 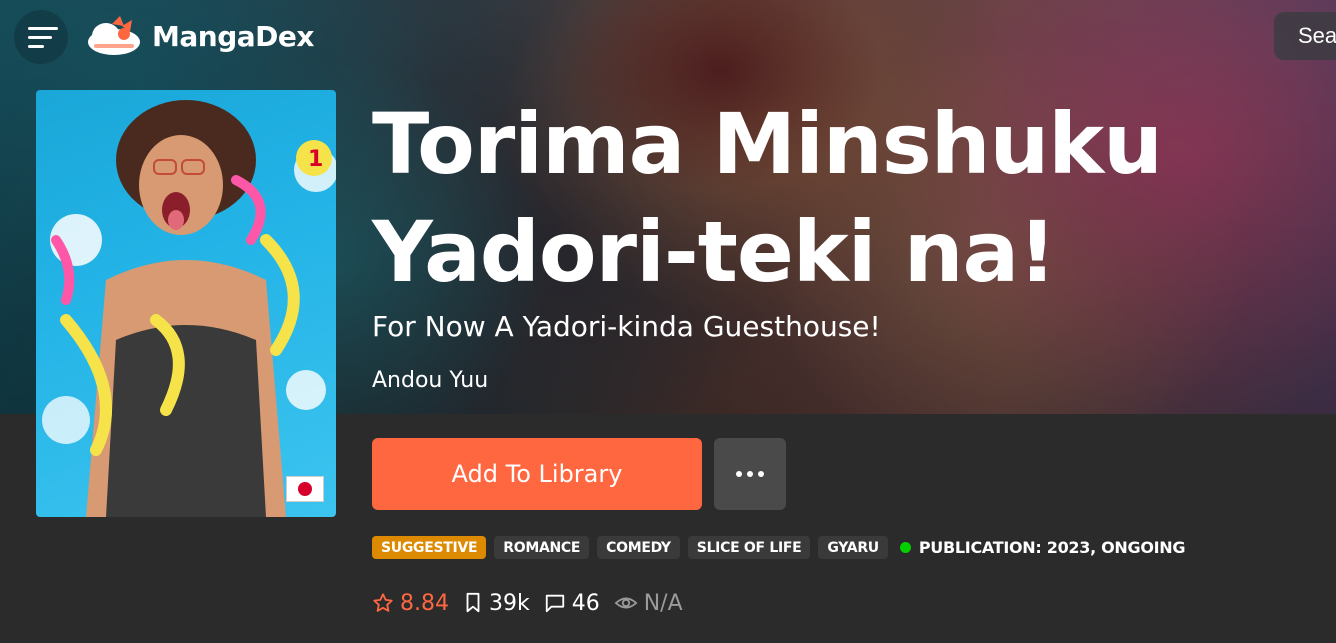 I want to click on svg-text: 1, so click(x=315, y=159).